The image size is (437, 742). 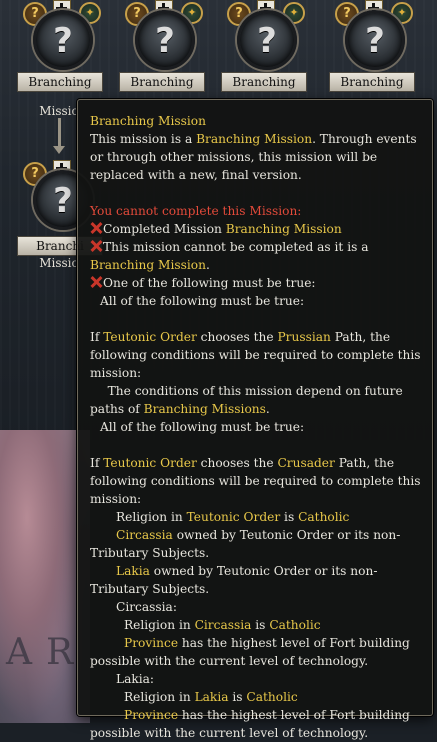 I want to click on requirement-all-of: All of the following must be true:, so click(x=202, y=301).